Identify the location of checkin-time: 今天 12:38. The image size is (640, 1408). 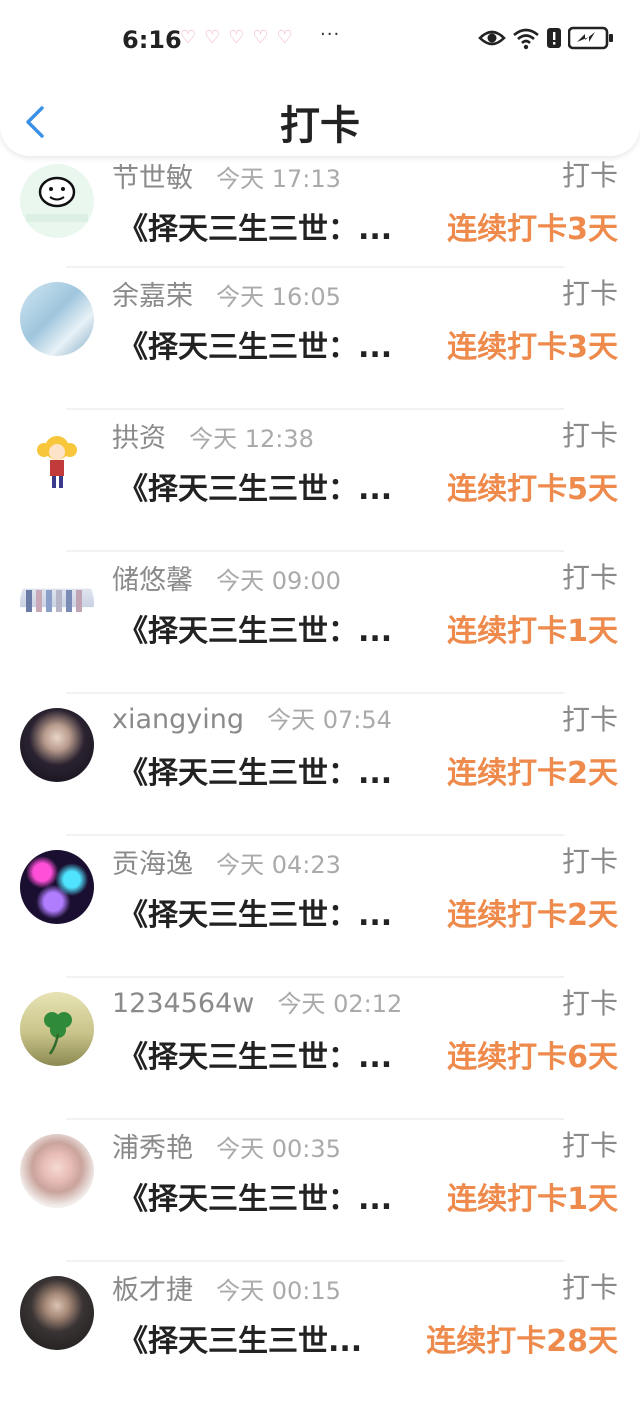
(251, 439).